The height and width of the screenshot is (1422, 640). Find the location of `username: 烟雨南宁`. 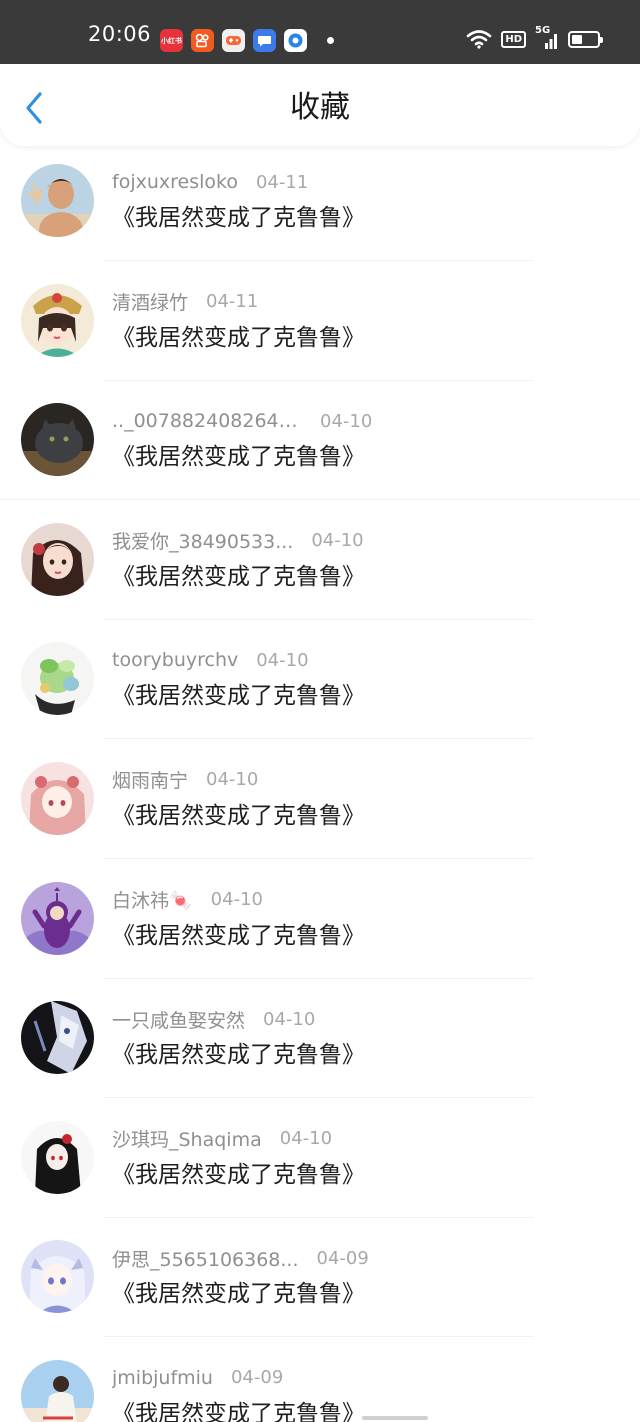

username: 烟雨南宁 is located at coordinates (150, 779).